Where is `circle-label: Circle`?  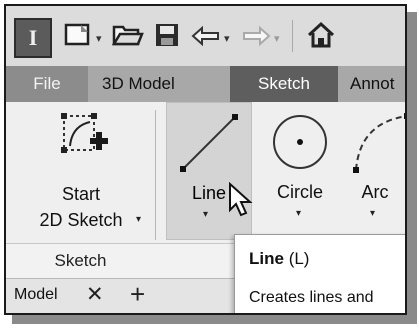 circle-label: Circle is located at coordinates (299, 192).